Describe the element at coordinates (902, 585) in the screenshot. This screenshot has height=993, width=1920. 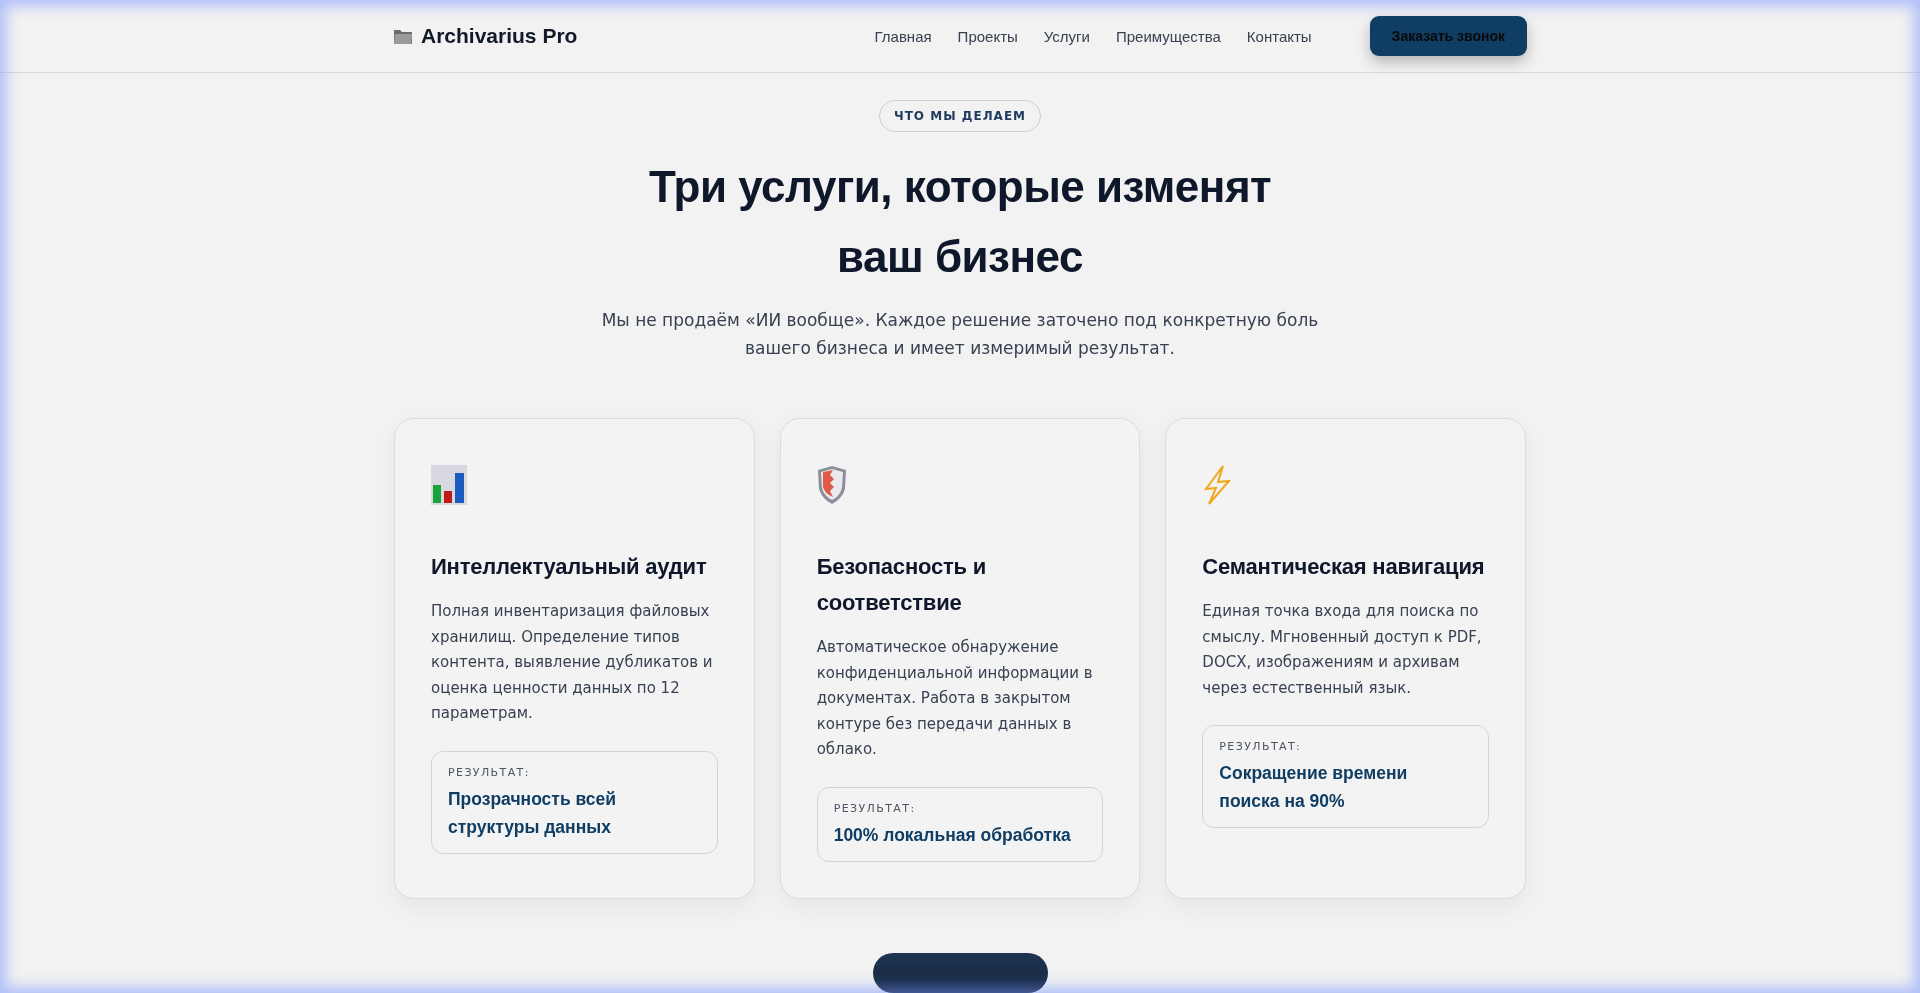
I see `card-title: Безопасность и соответствие` at that location.